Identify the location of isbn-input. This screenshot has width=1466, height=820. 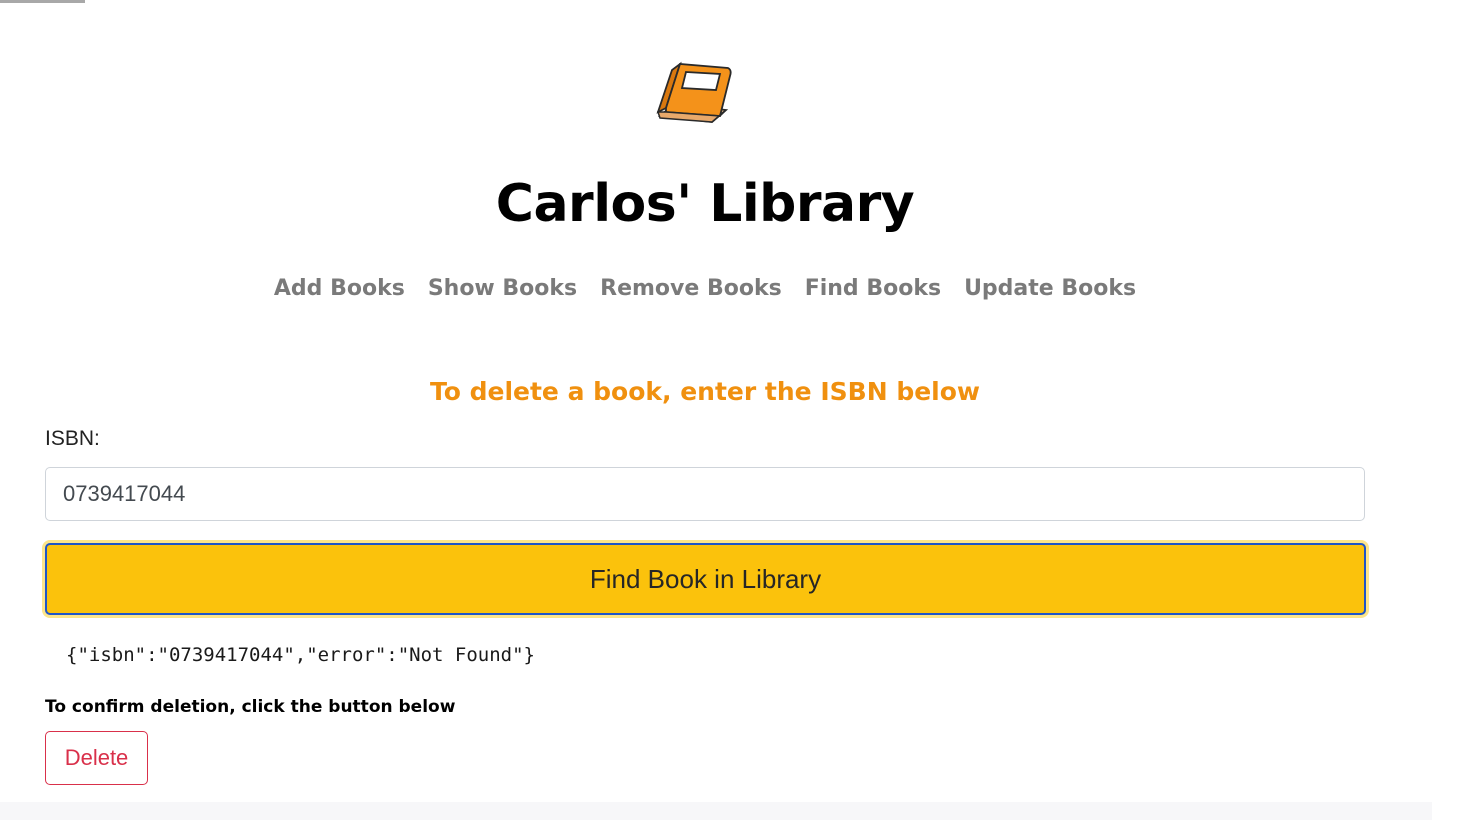
(705, 494).